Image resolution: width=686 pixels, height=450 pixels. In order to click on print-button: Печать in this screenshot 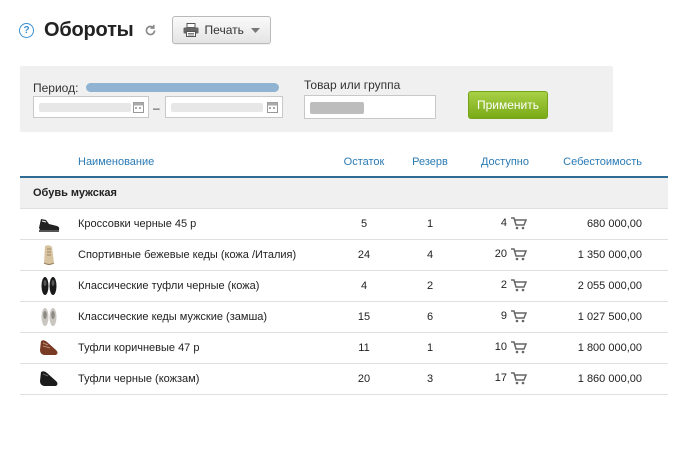, I will do `click(221, 30)`.